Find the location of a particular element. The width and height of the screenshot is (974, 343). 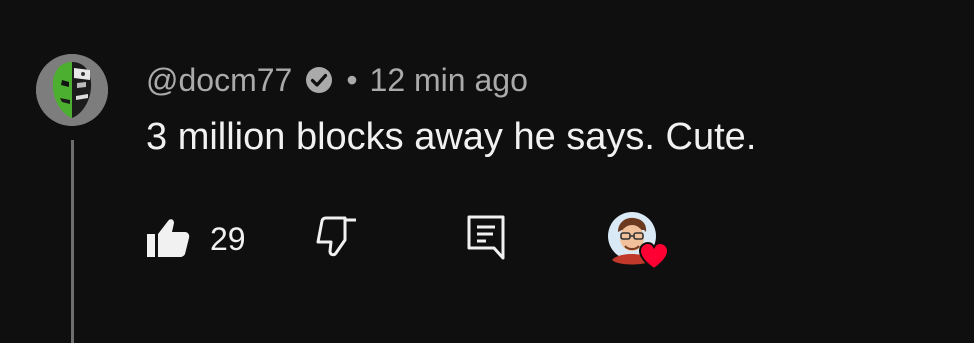

comment-header: @docm77 • 12 min ago is located at coordinates (337, 80).